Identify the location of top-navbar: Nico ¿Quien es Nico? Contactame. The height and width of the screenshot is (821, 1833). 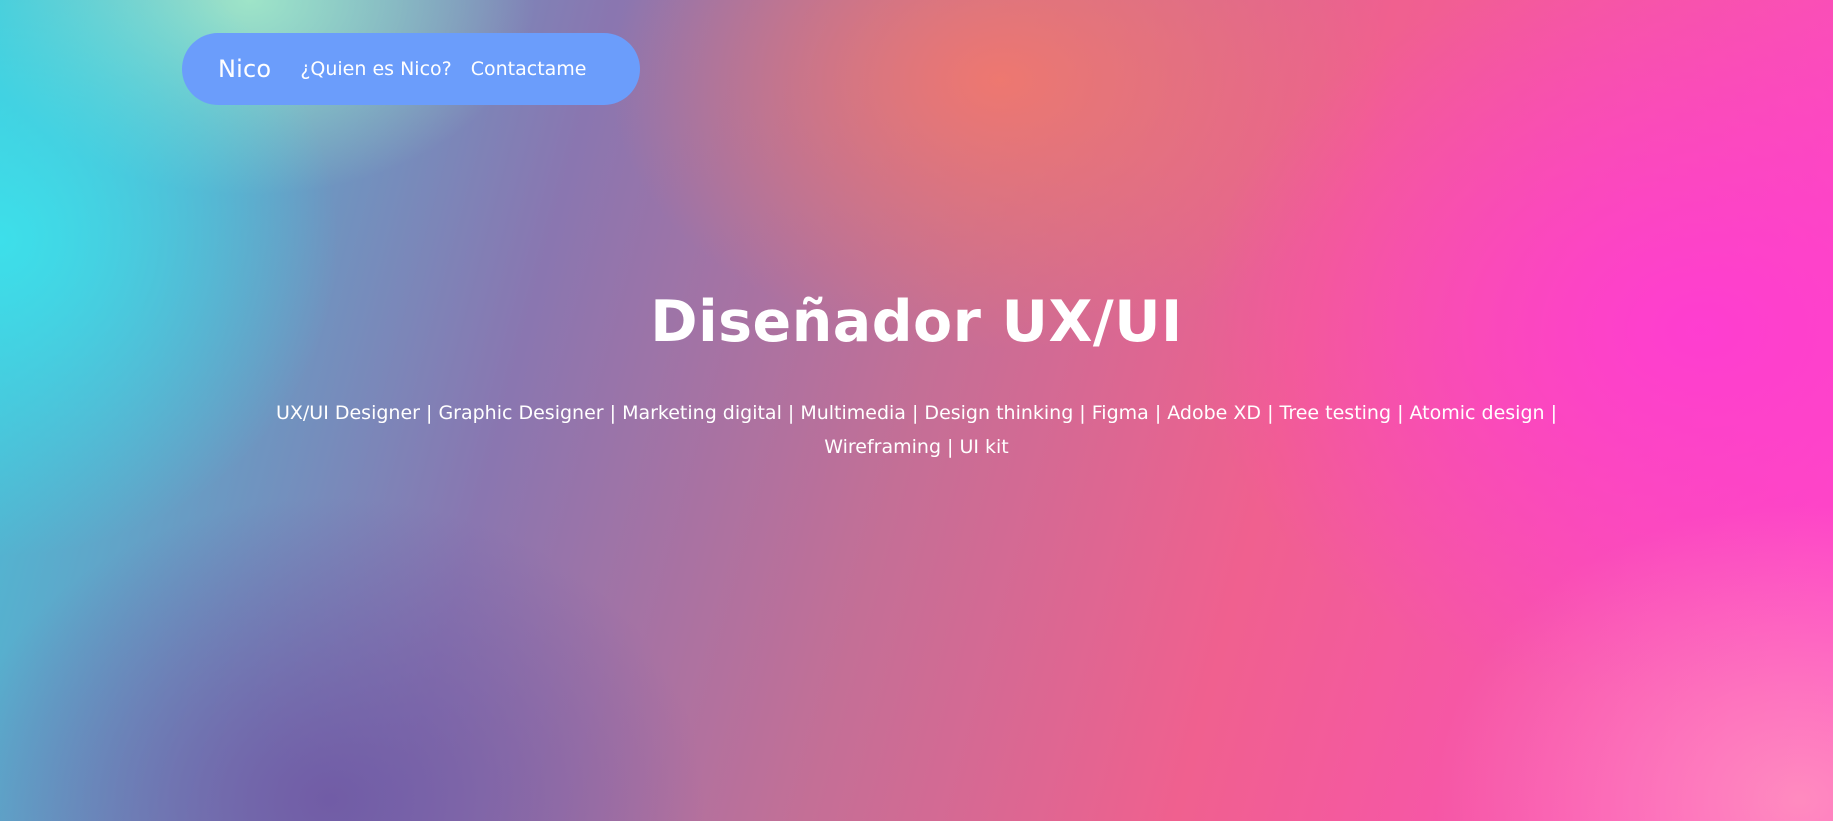
(411, 69).